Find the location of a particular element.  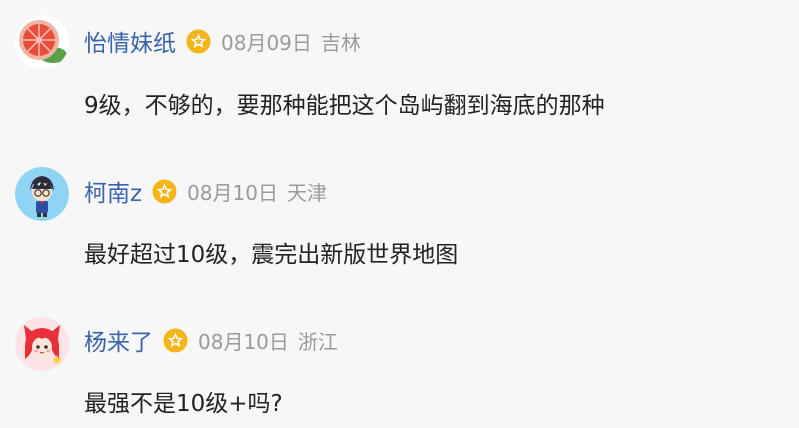

comment-meta: 怡情妹纸 08月09日 吉林 is located at coordinates (222, 41).